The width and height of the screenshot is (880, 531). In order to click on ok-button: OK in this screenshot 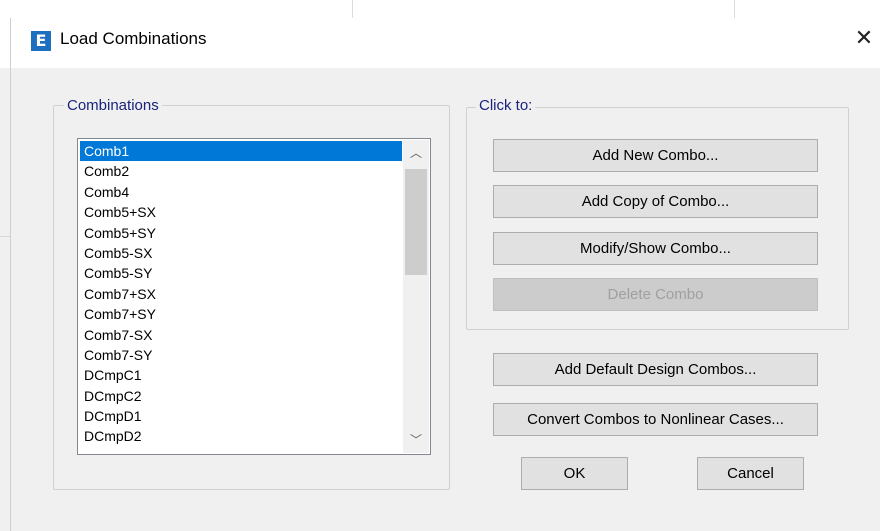, I will do `click(574, 473)`.